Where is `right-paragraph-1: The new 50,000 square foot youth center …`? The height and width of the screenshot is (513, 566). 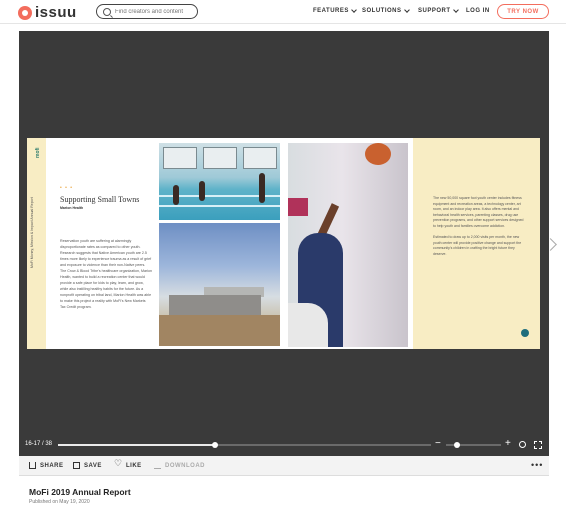
right-paragraph-1: The new 50,000 square foot youth center … is located at coordinates (478, 212).